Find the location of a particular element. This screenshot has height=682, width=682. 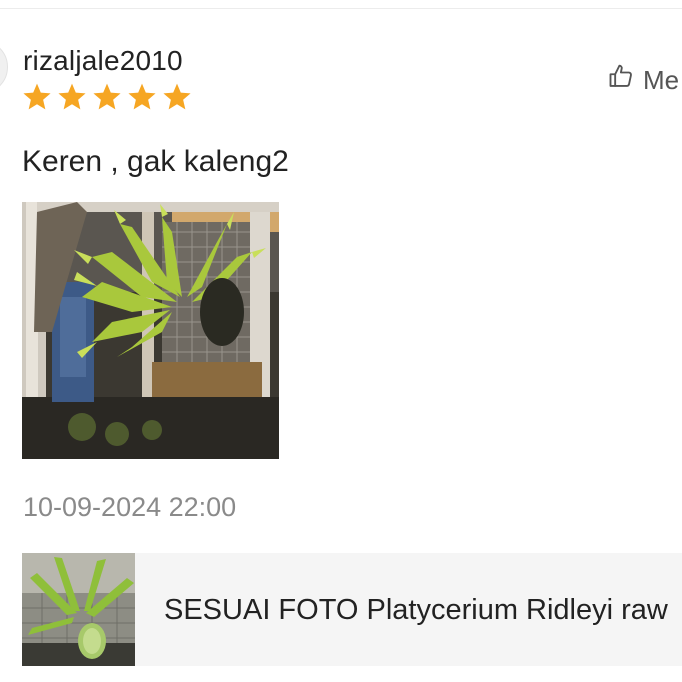

product-name: SESUAI FOTO Platycerium Ridleyi raw is located at coordinates (416, 610).